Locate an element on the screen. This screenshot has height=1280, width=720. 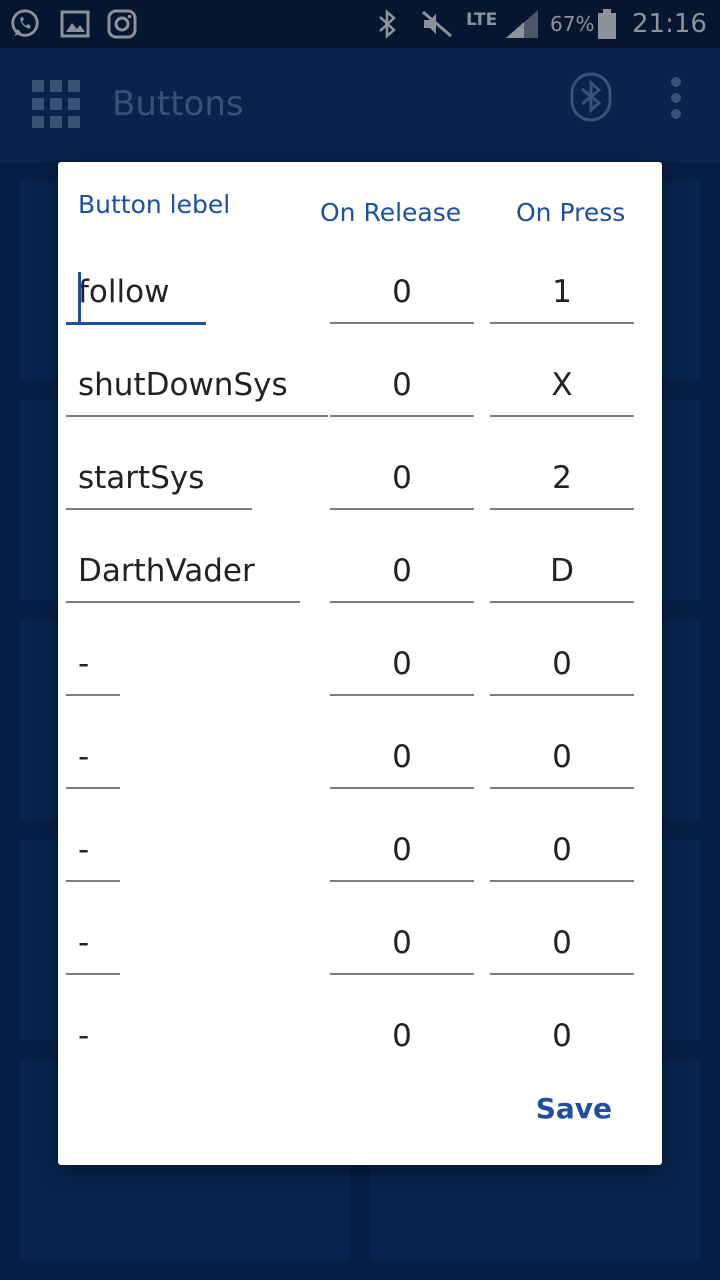
button-label-input: DarthVader is located at coordinates (183, 577).